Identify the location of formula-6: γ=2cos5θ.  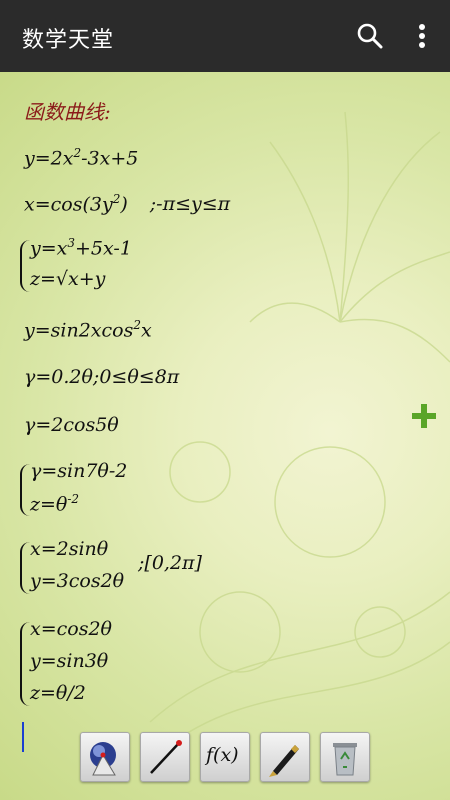
(71, 425).